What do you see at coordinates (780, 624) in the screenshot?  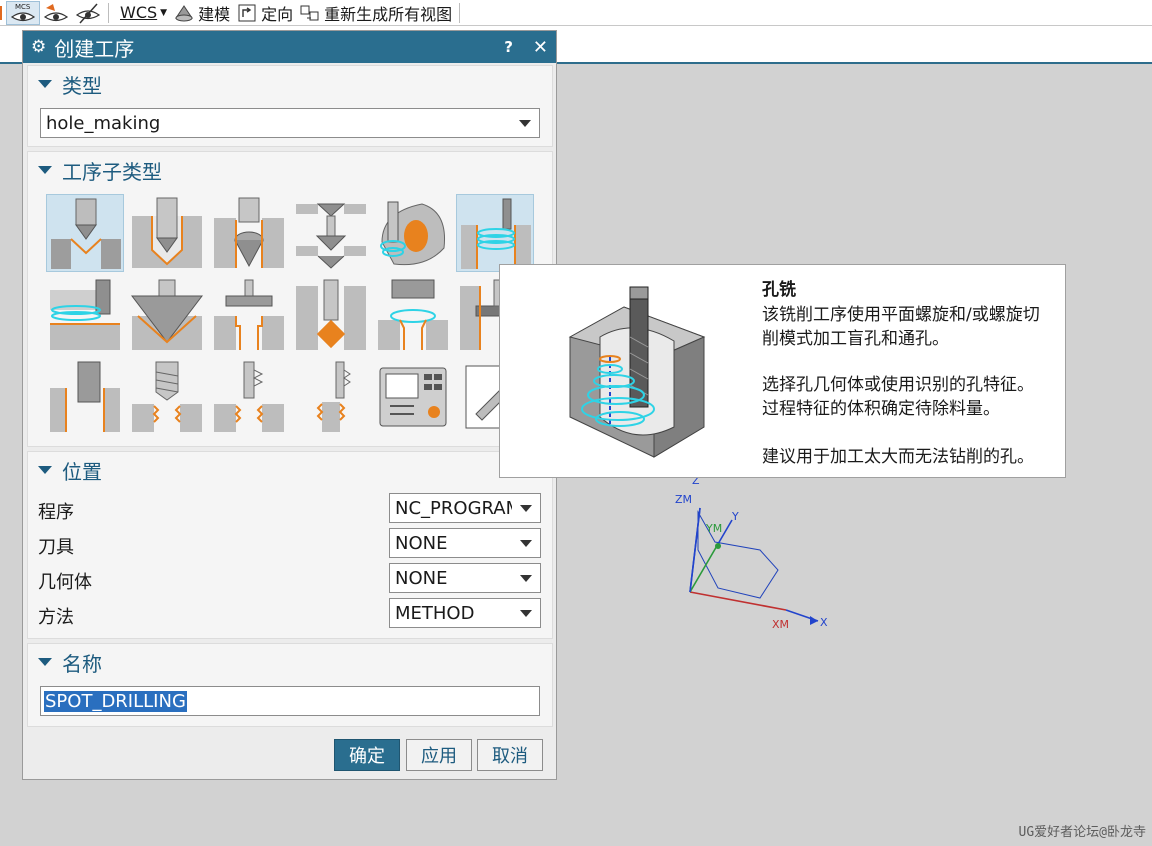 I see `xm-label: XM` at bounding box center [780, 624].